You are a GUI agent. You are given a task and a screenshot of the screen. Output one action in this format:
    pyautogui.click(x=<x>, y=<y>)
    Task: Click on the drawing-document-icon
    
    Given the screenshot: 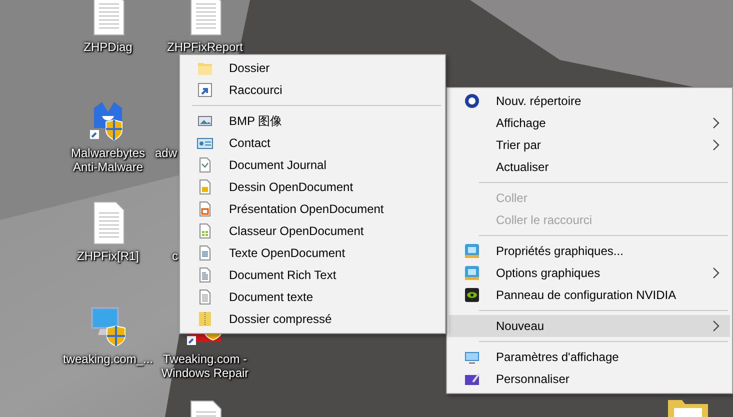 What is the action you would take?
    pyautogui.click(x=205, y=187)
    